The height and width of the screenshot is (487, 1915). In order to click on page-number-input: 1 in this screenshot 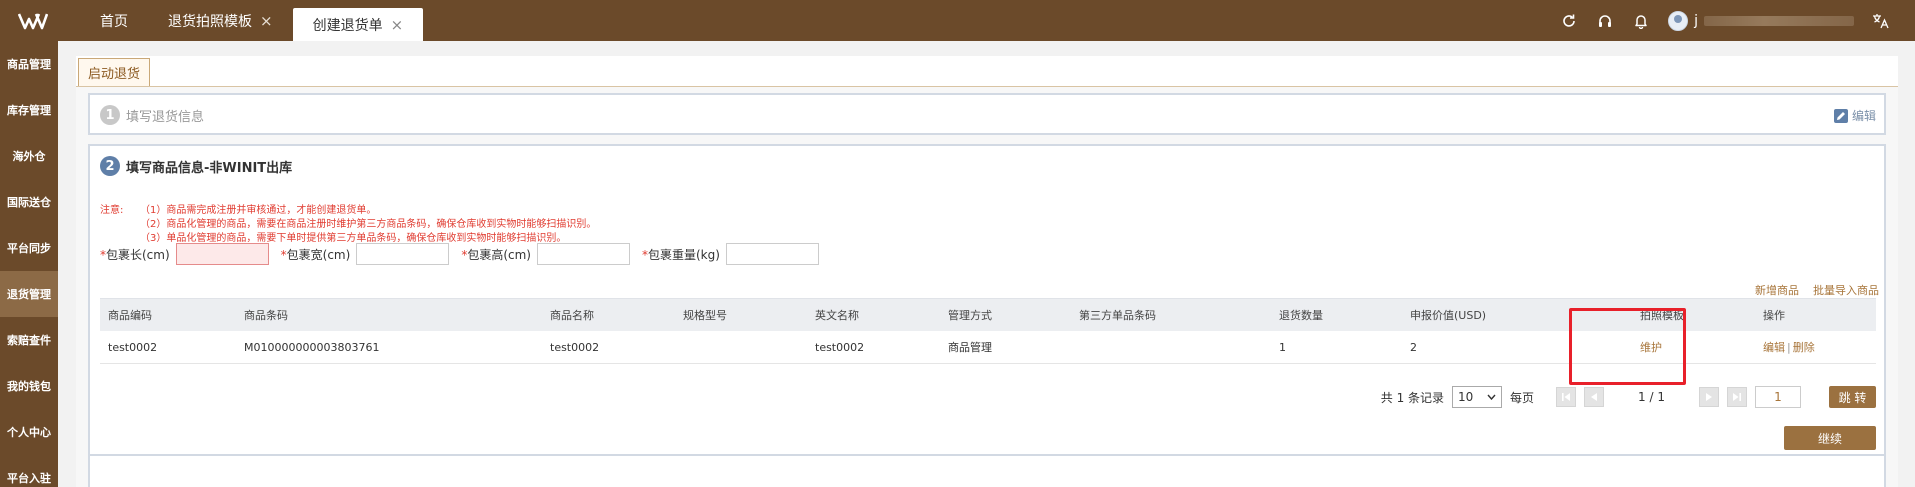, I will do `click(1778, 397)`.